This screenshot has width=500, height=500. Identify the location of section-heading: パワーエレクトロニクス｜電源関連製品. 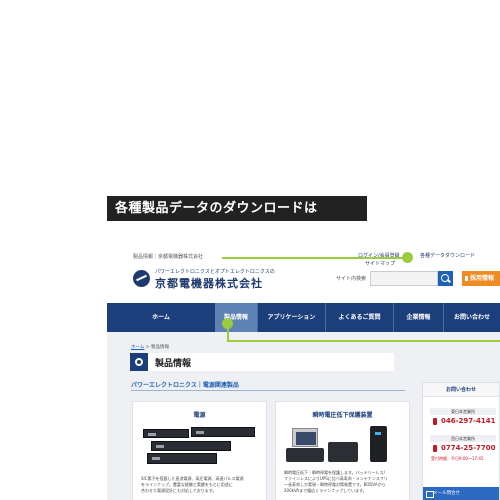
(185, 385).